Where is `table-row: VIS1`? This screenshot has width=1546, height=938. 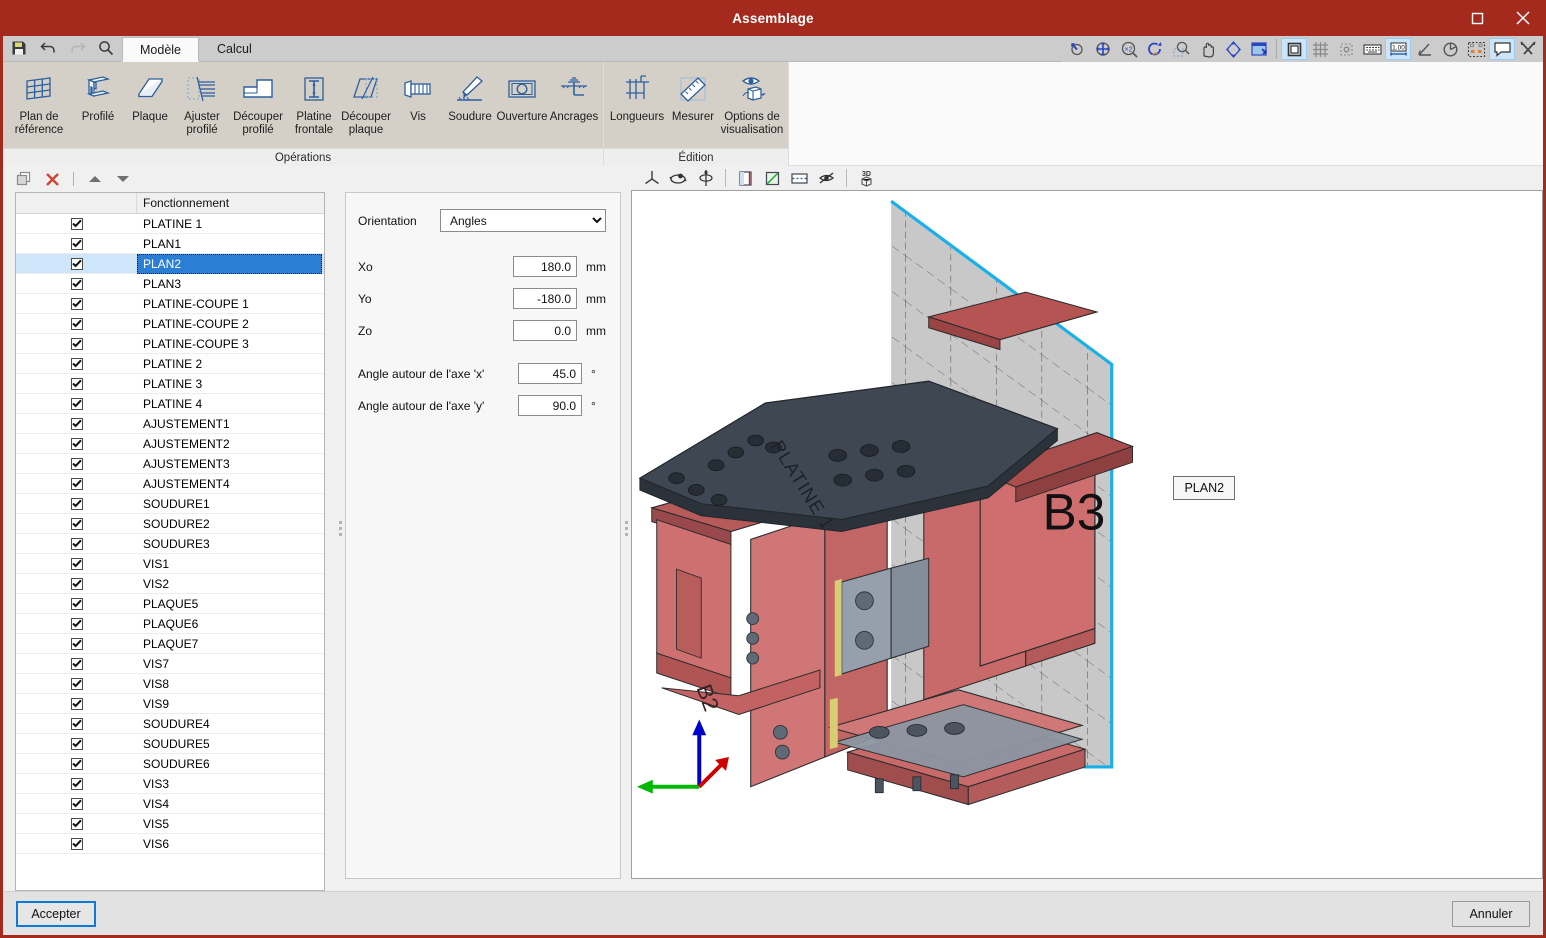
table-row: VIS1 is located at coordinates (170, 564).